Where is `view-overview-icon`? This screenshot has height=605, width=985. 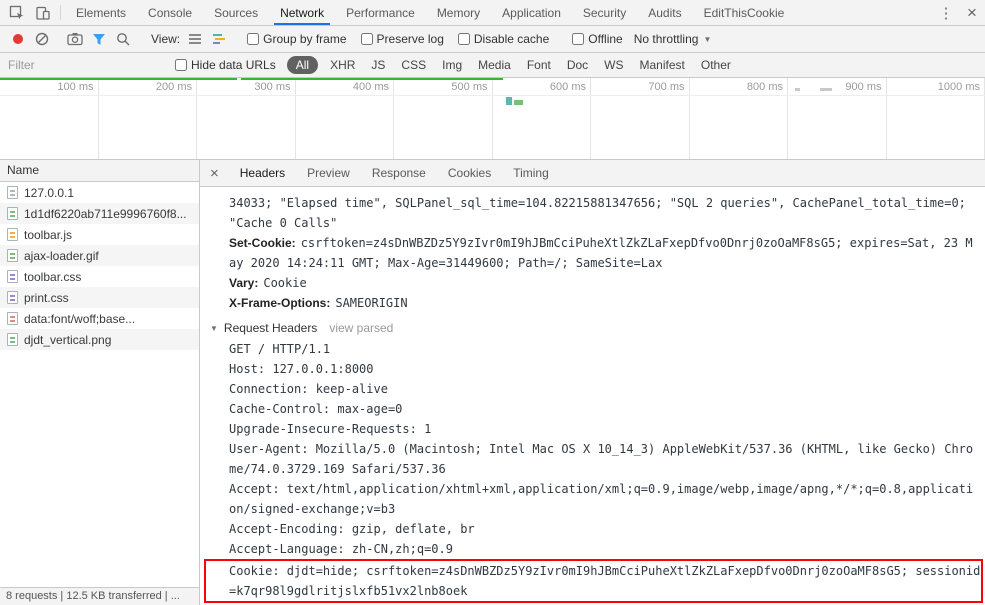
view-overview-icon is located at coordinates (219, 39).